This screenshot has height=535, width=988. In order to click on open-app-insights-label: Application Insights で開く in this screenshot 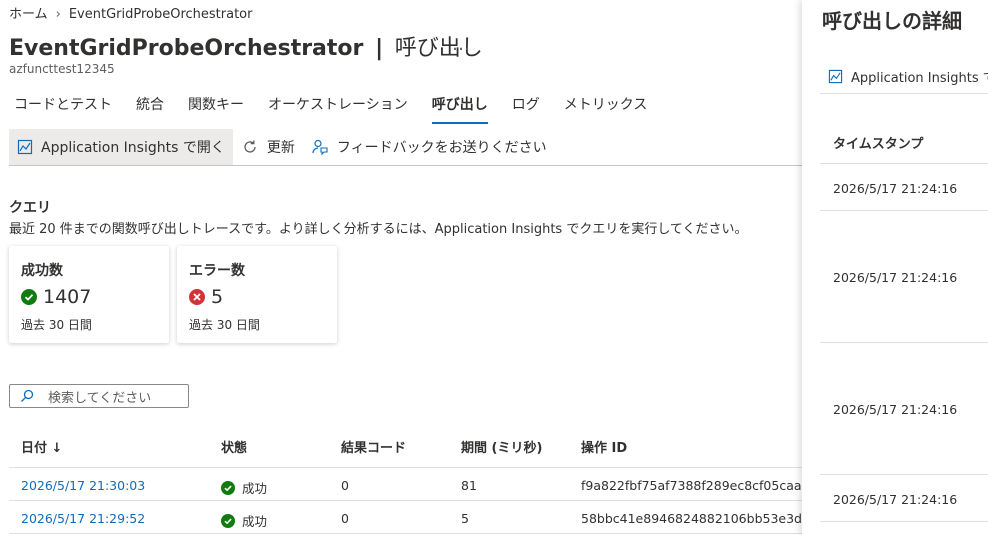, I will do `click(133, 148)`.